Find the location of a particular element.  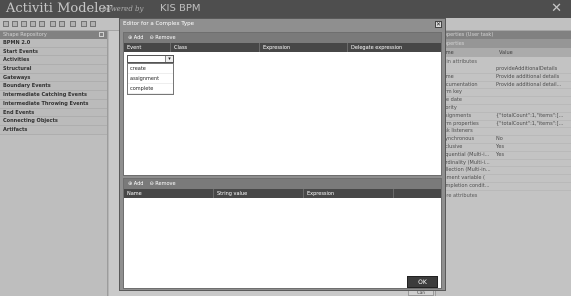

col-field-expression: Expression is located at coordinates (349, 193).